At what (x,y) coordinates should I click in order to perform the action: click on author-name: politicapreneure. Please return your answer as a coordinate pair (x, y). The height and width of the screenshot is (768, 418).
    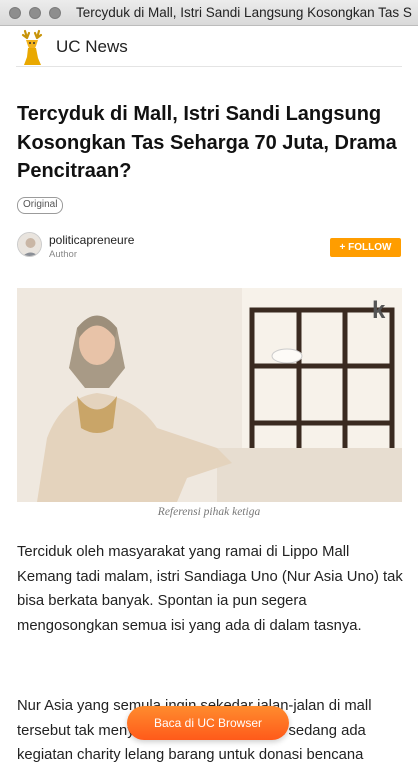
    Looking at the image, I should click on (91, 240).